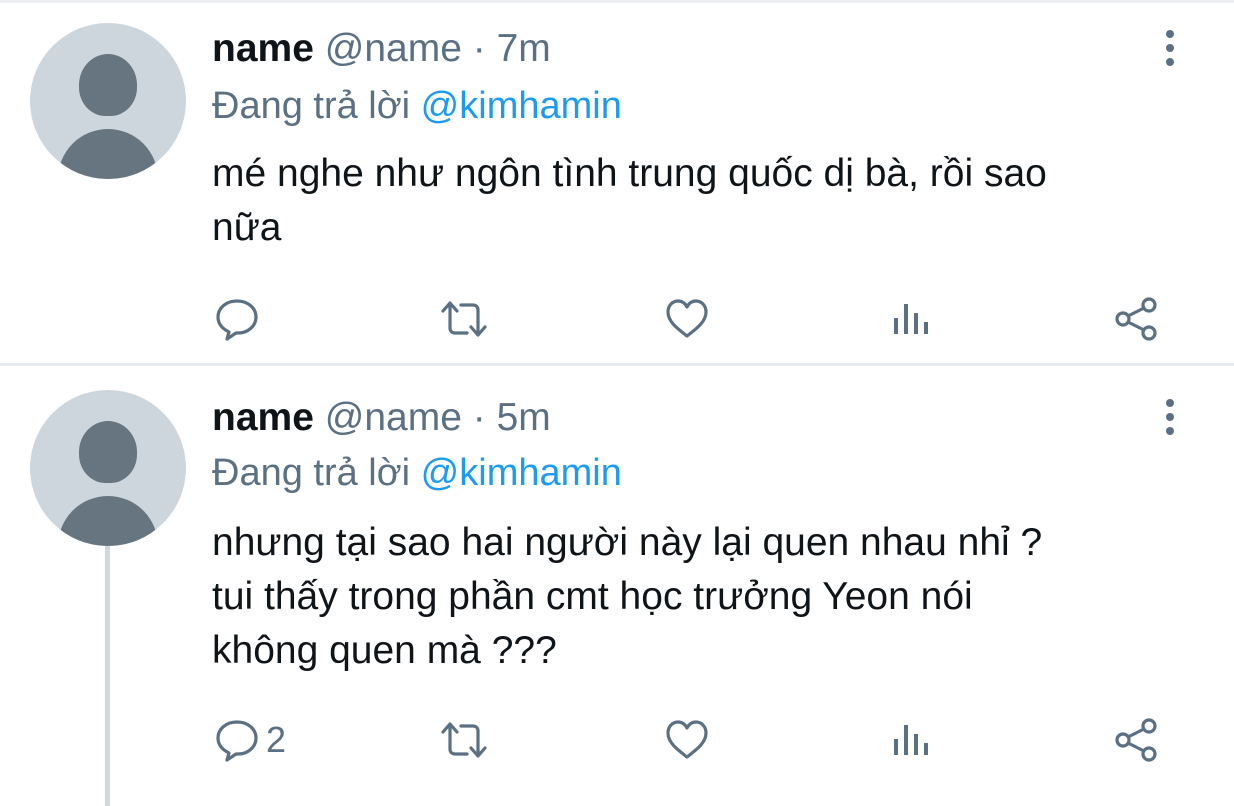 The width and height of the screenshot is (1234, 806). I want to click on tweet-header: name @name · 5m, so click(381, 418).